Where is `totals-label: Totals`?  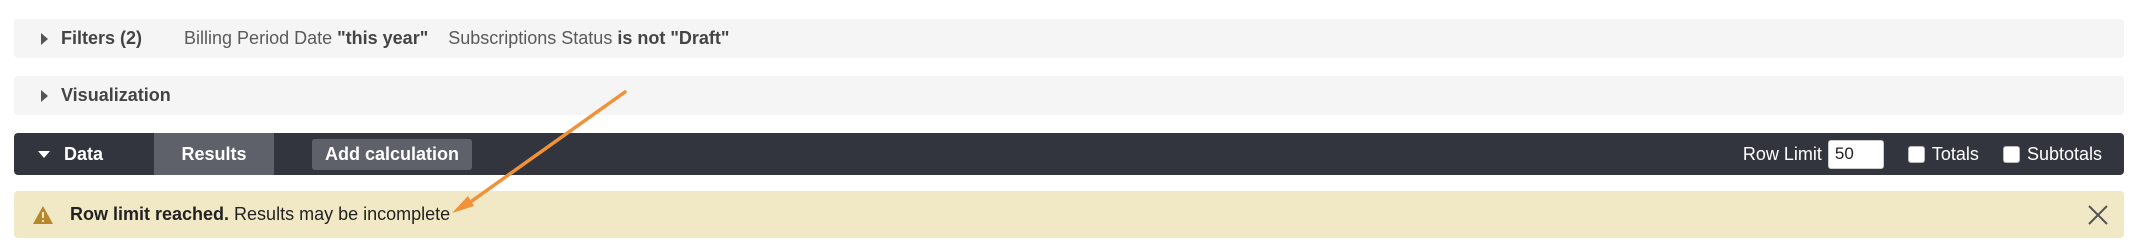
totals-label: Totals is located at coordinates (1955, 154).